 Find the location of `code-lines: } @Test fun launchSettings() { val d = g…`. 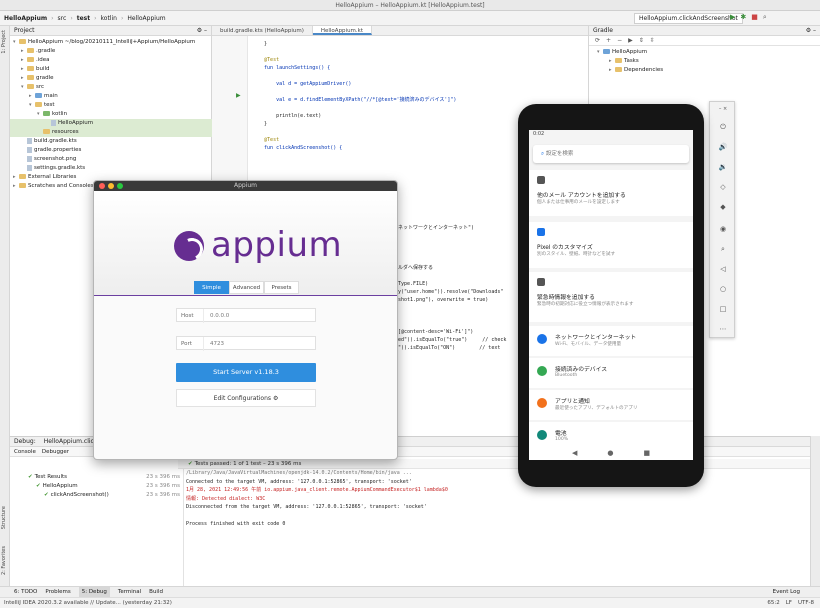

code-lines: } @Test fun launchSettings() { val d = g… is located at coordinates (354, 96).